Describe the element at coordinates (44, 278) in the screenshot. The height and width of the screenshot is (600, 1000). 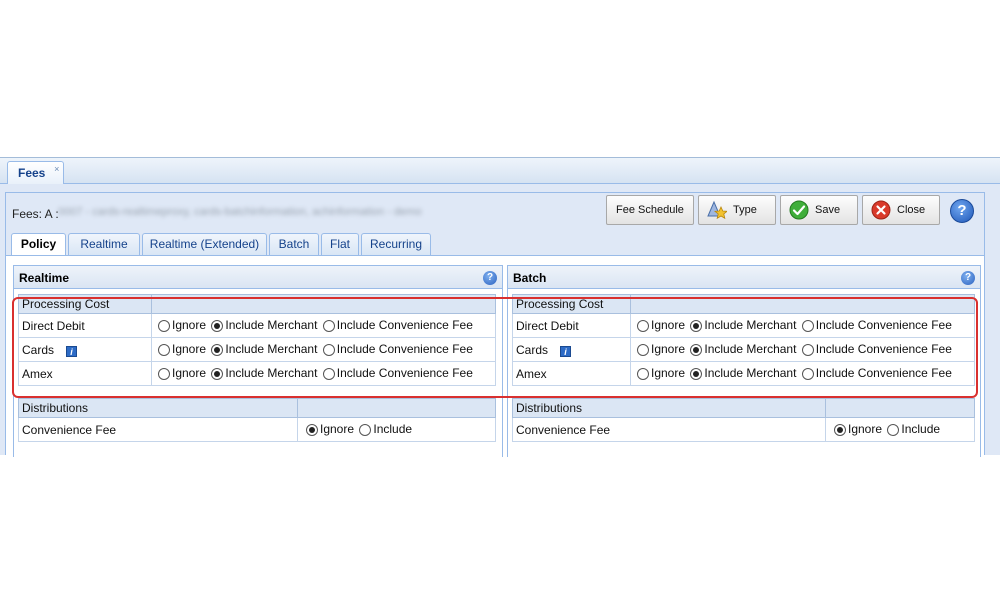
I see `section-title: Realtime` at that location.